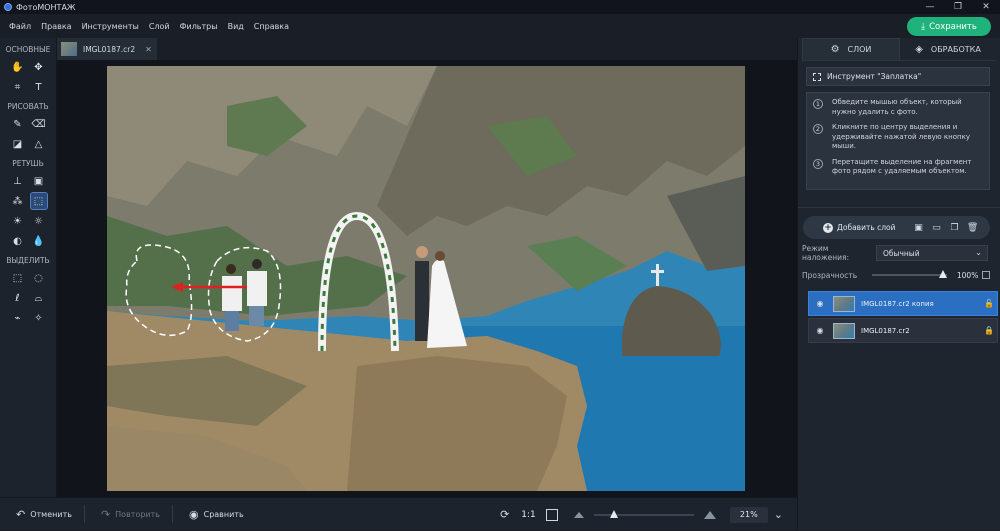  Describe the element at coordinates (39, 318) in the screenshot. I see `magic-wand-tool: ✧` at that location.